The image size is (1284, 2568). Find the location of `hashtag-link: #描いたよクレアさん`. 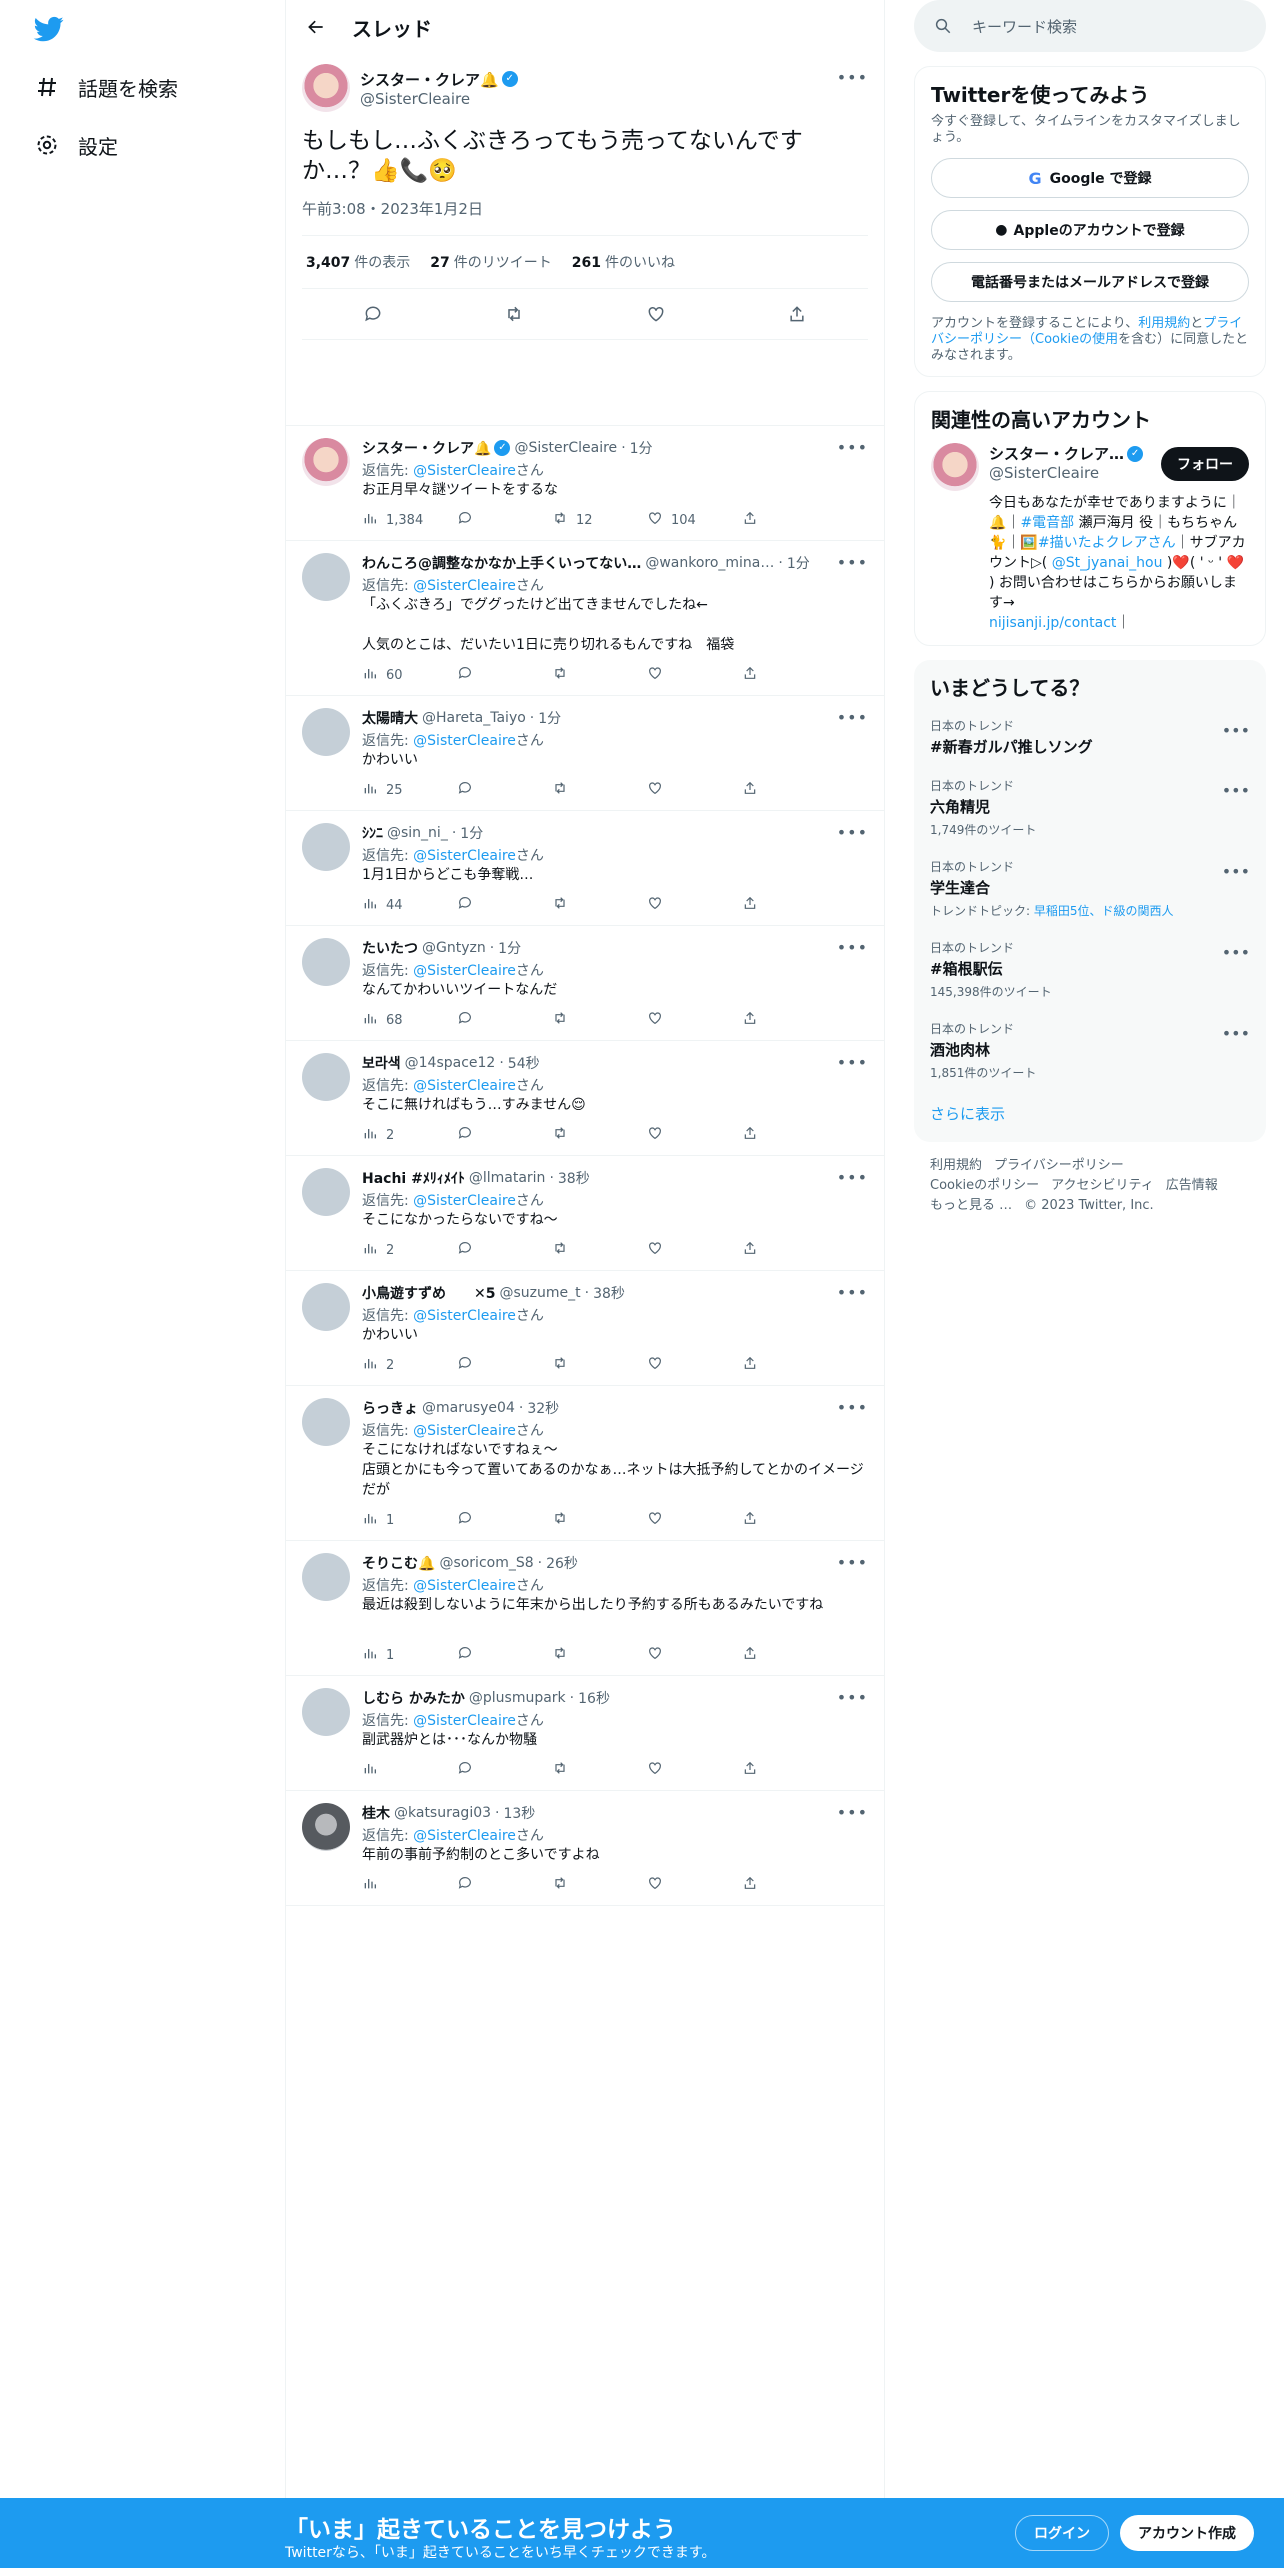

hashtag-link: #描いたよクレアさん is located at coordinates (1107, 543).